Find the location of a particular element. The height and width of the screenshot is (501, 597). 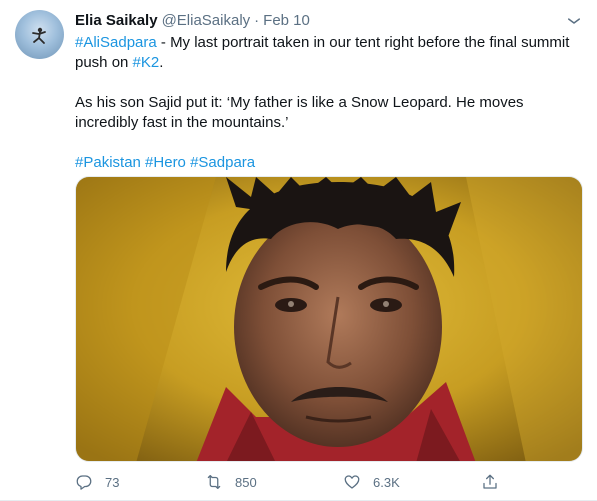

author-name: Elia Saikaly is located at coordinates (116, 20).